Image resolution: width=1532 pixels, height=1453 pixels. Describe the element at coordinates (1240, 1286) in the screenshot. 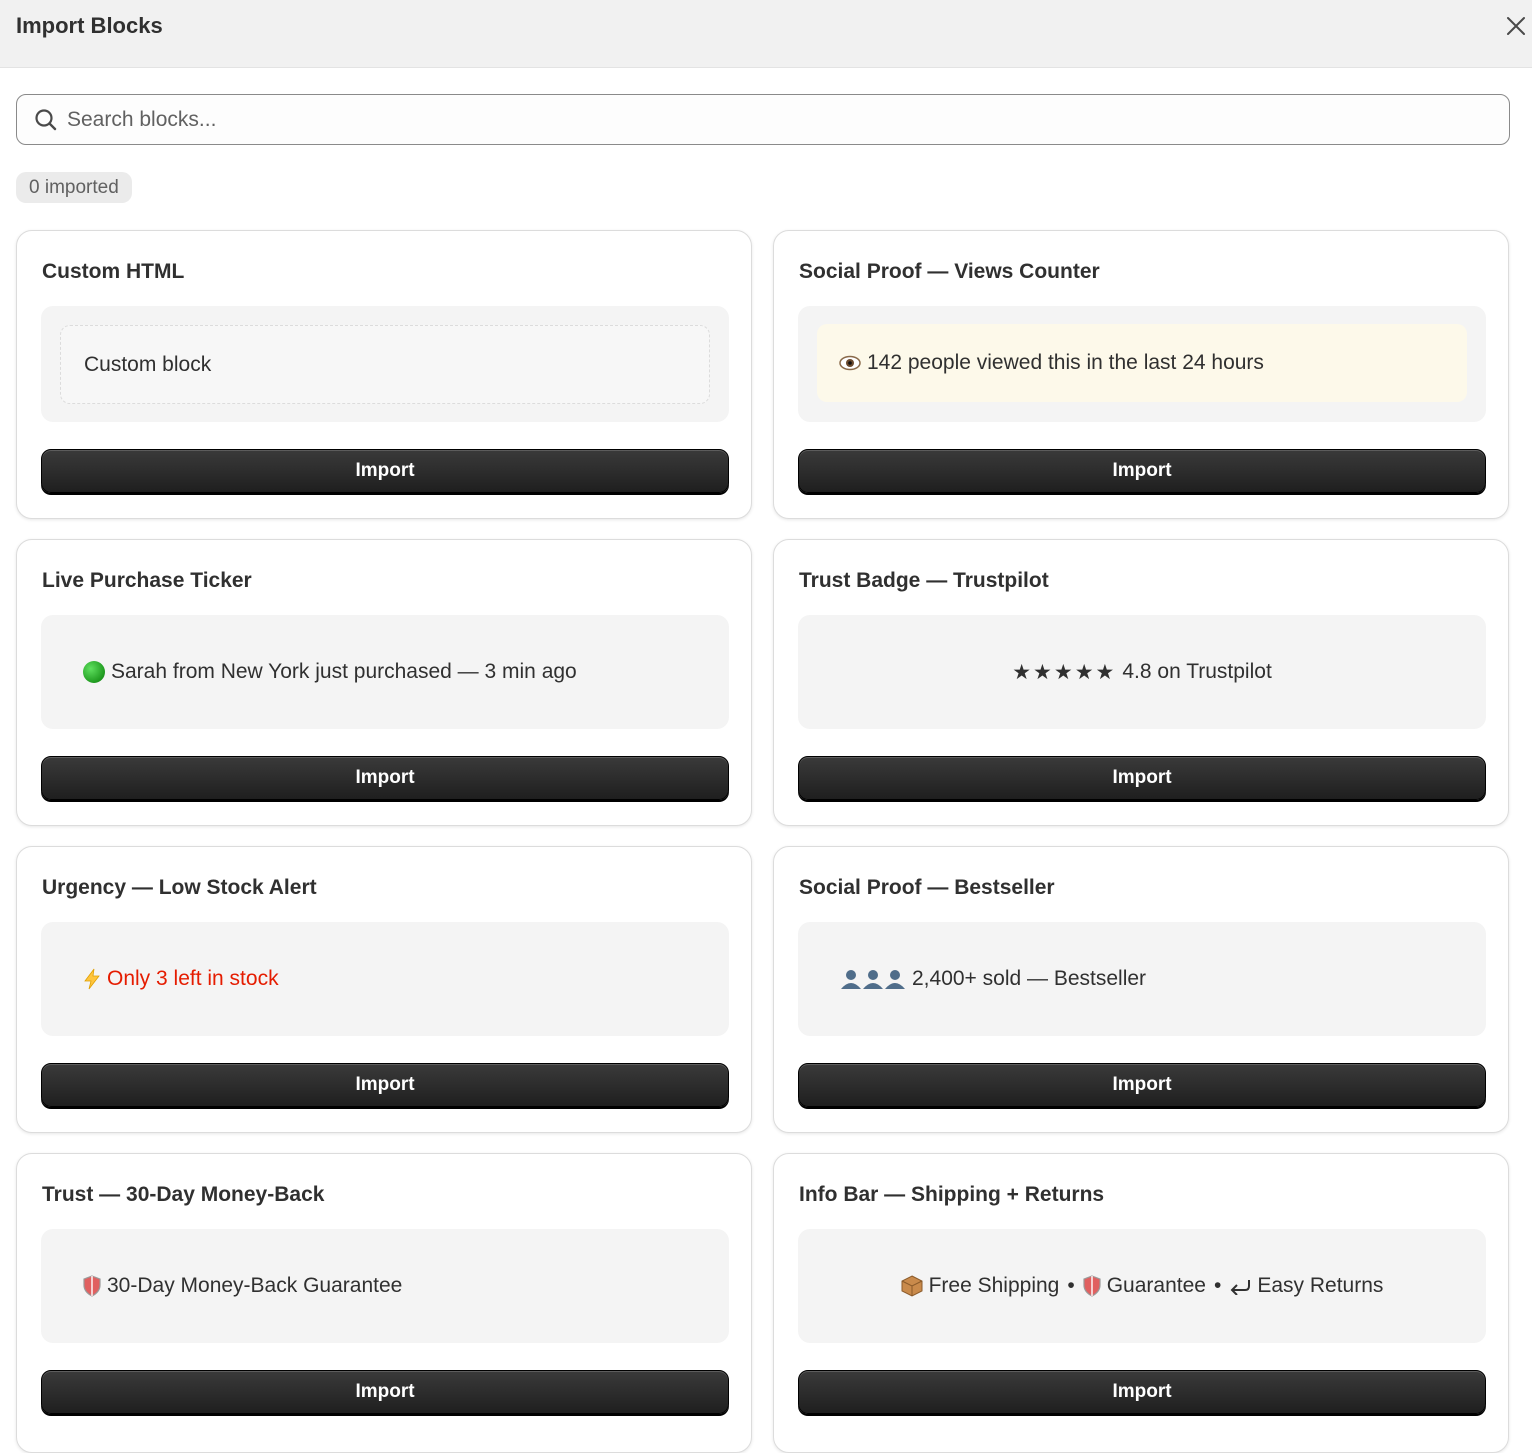

I see `return-arrow-icon` at that location.